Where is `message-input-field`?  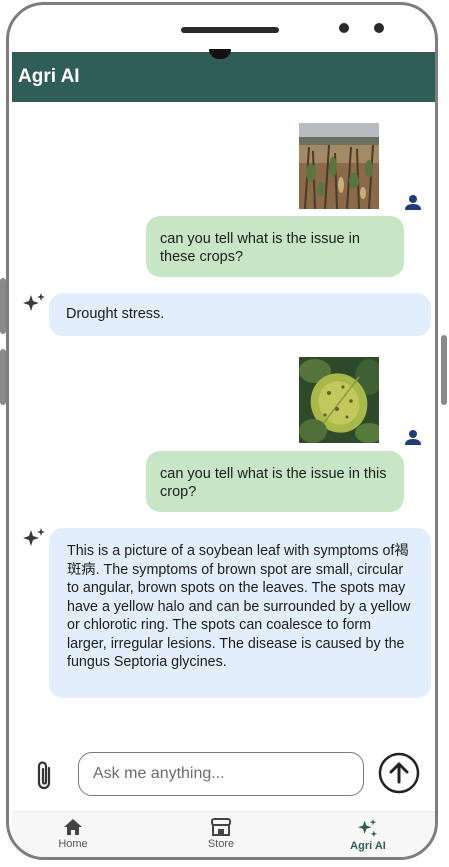
message-input-field is located at coordinates (221, 774).